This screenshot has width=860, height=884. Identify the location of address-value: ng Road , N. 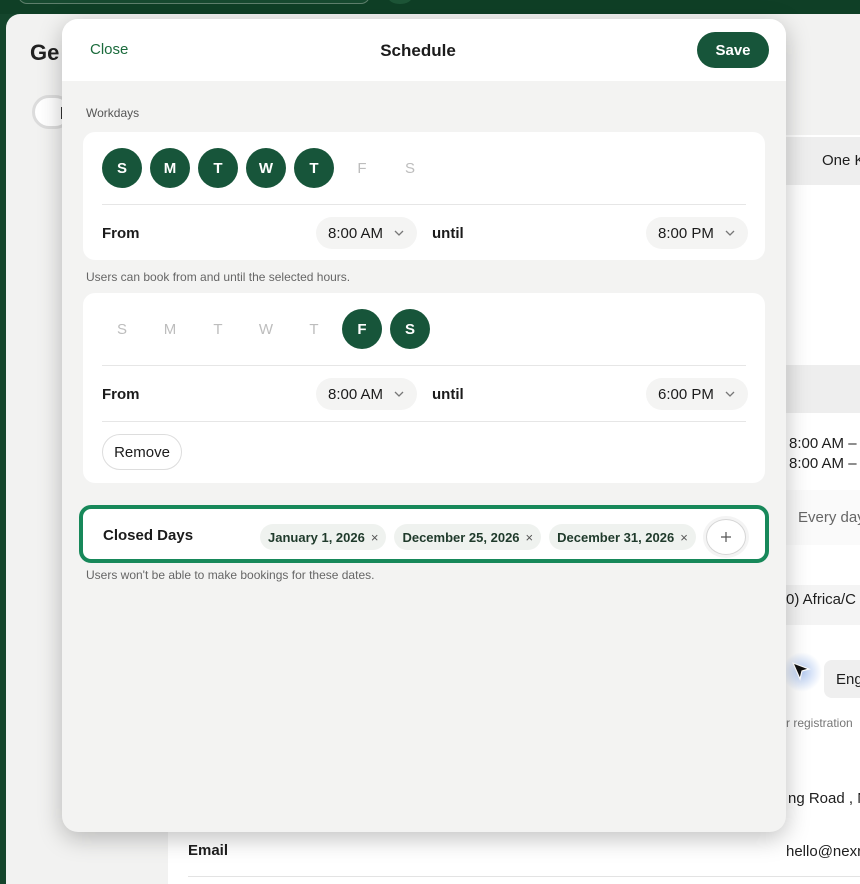
(824, 798).